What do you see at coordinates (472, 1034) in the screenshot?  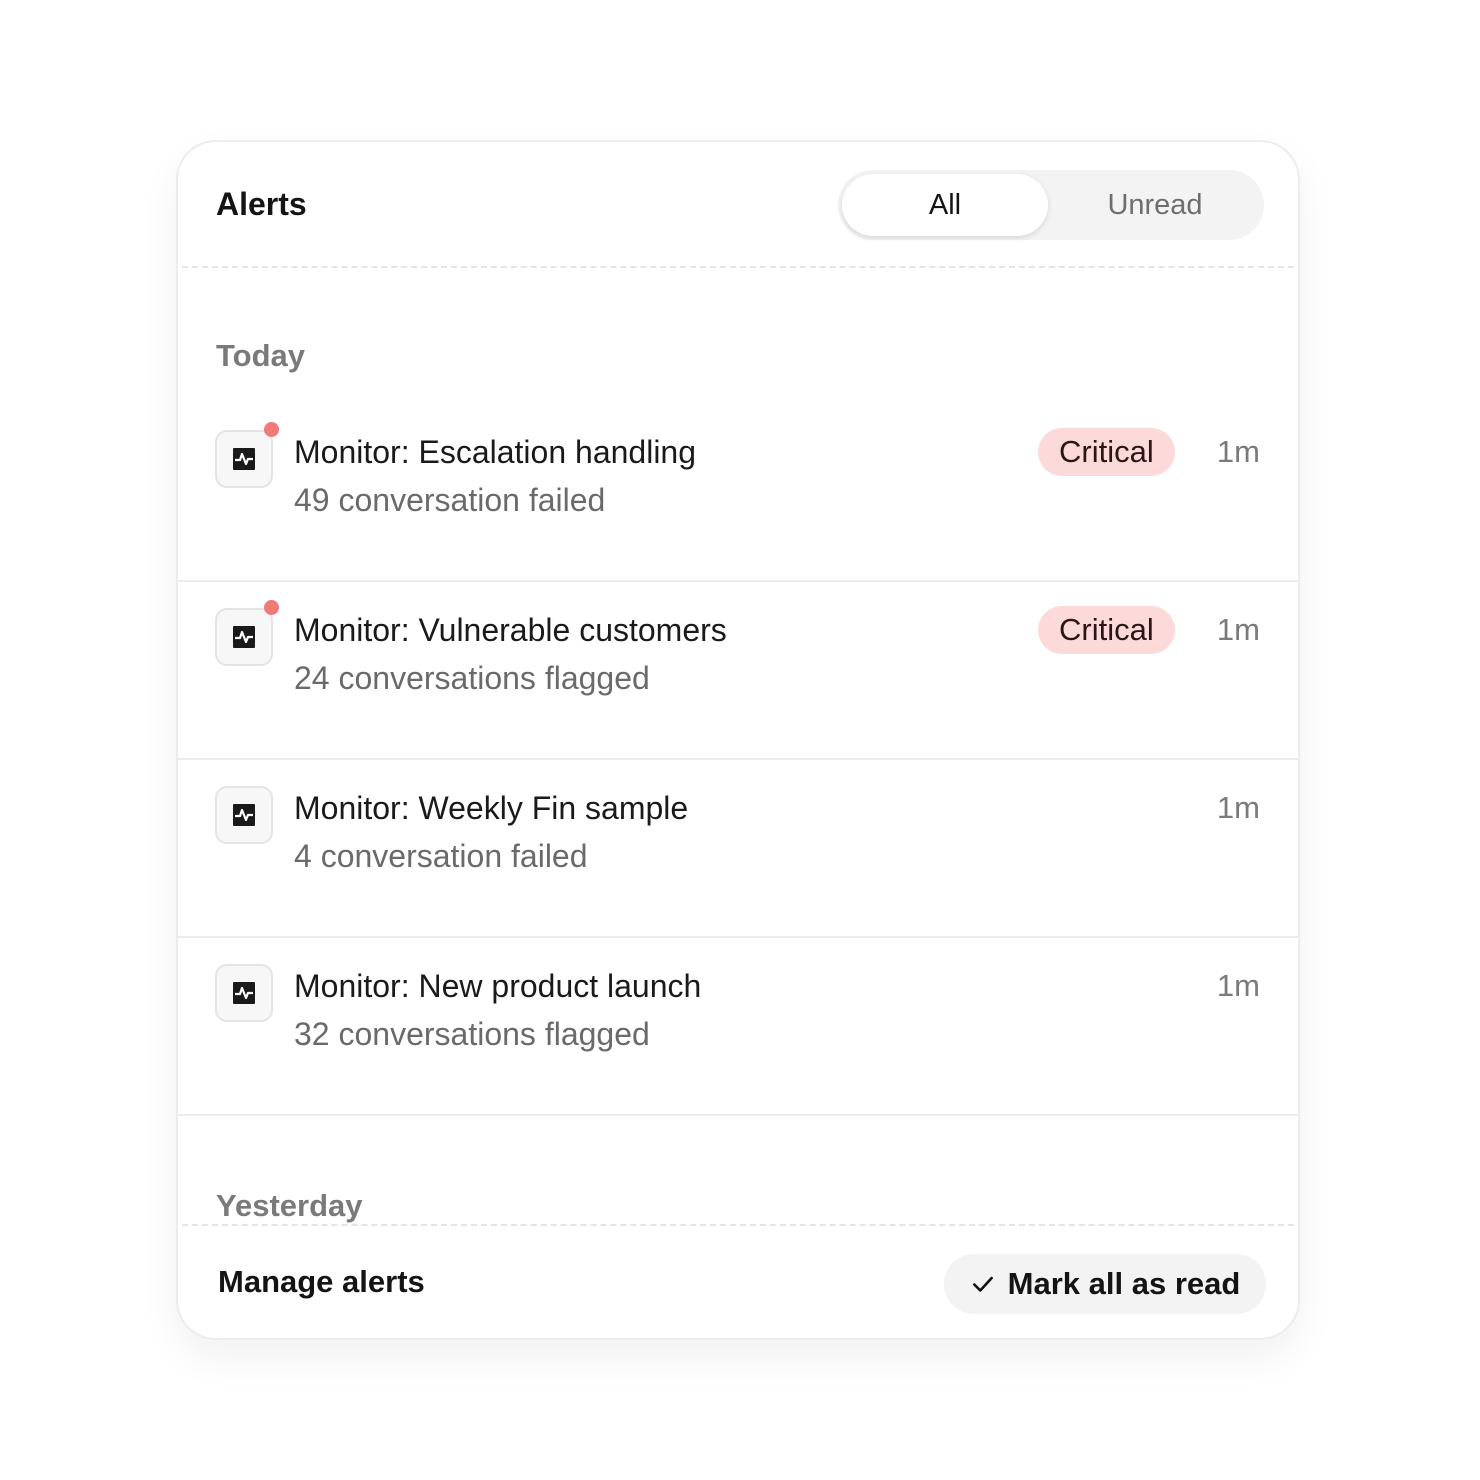 I see `alert-subtitle: 32 conversations flagged` at bounding box center [472, 1034].